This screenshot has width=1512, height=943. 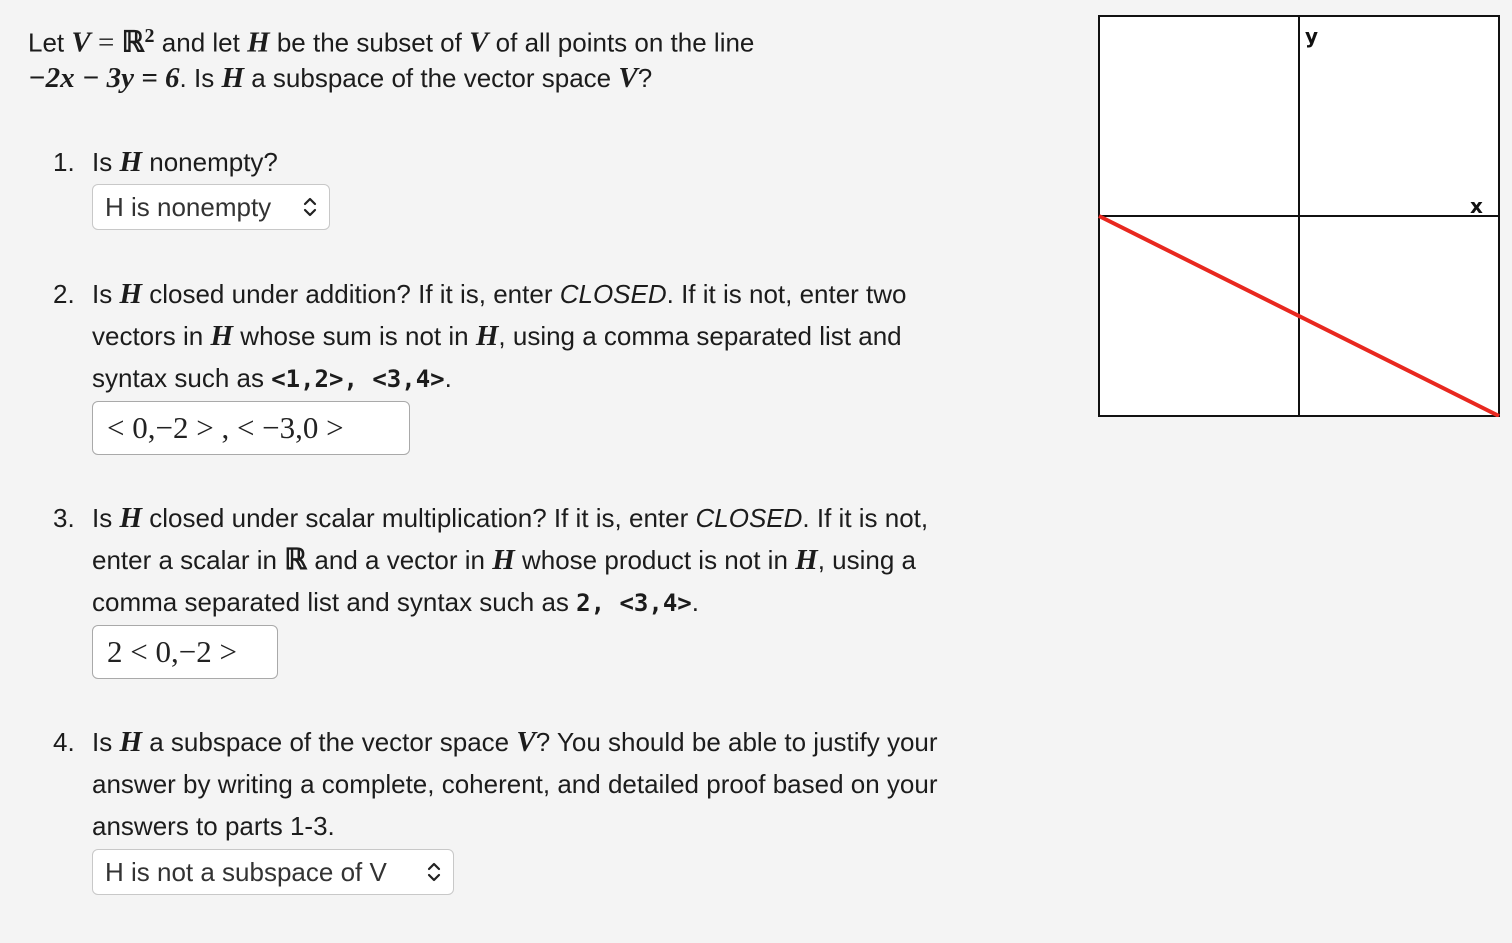 I want to click on text: . If it is not, enter two, so click(x=786, y=294).